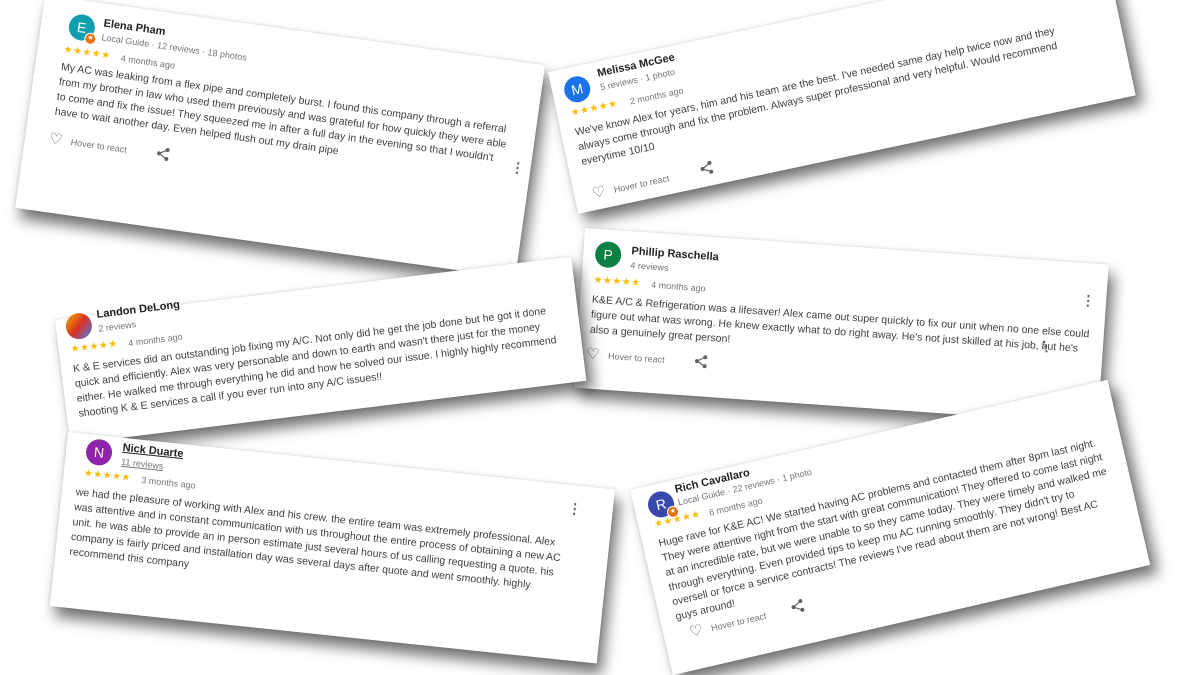 Image resolution: width=1200 pixels, height=675 pixels. I want to click on reviewer-meta: 11 reviews, so click(142, 464).